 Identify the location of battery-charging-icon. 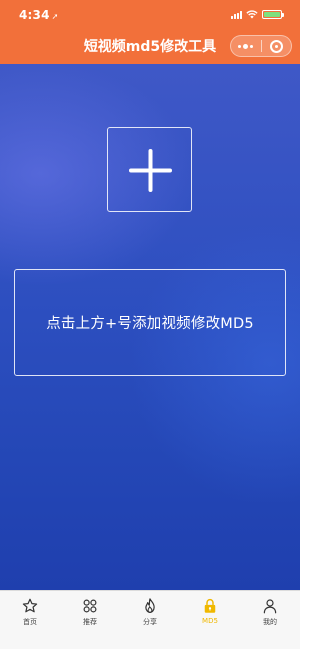
(272, 14).